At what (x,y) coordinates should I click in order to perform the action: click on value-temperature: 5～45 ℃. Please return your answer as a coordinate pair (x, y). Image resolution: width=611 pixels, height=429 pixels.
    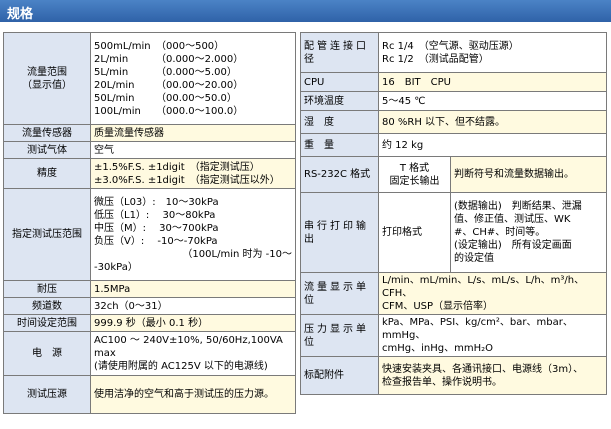
    Looking at the image, I should click on (492, 101).